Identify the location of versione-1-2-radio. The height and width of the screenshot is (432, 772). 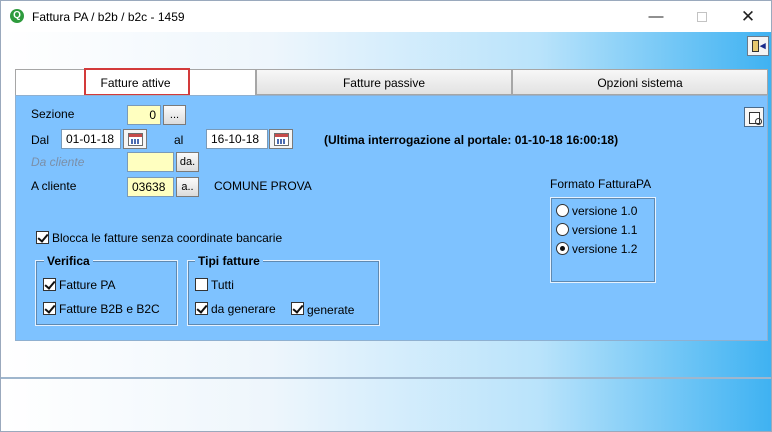
(562, 248).